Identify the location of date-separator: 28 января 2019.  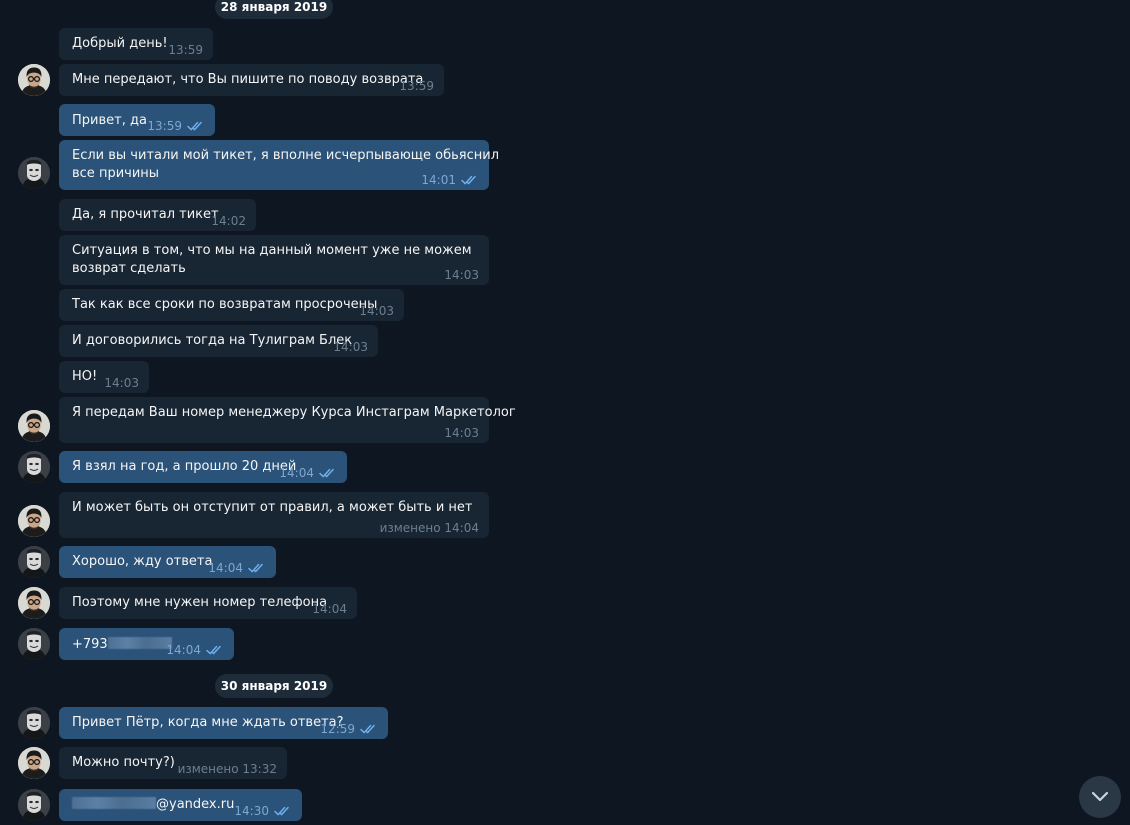
(274, 9).